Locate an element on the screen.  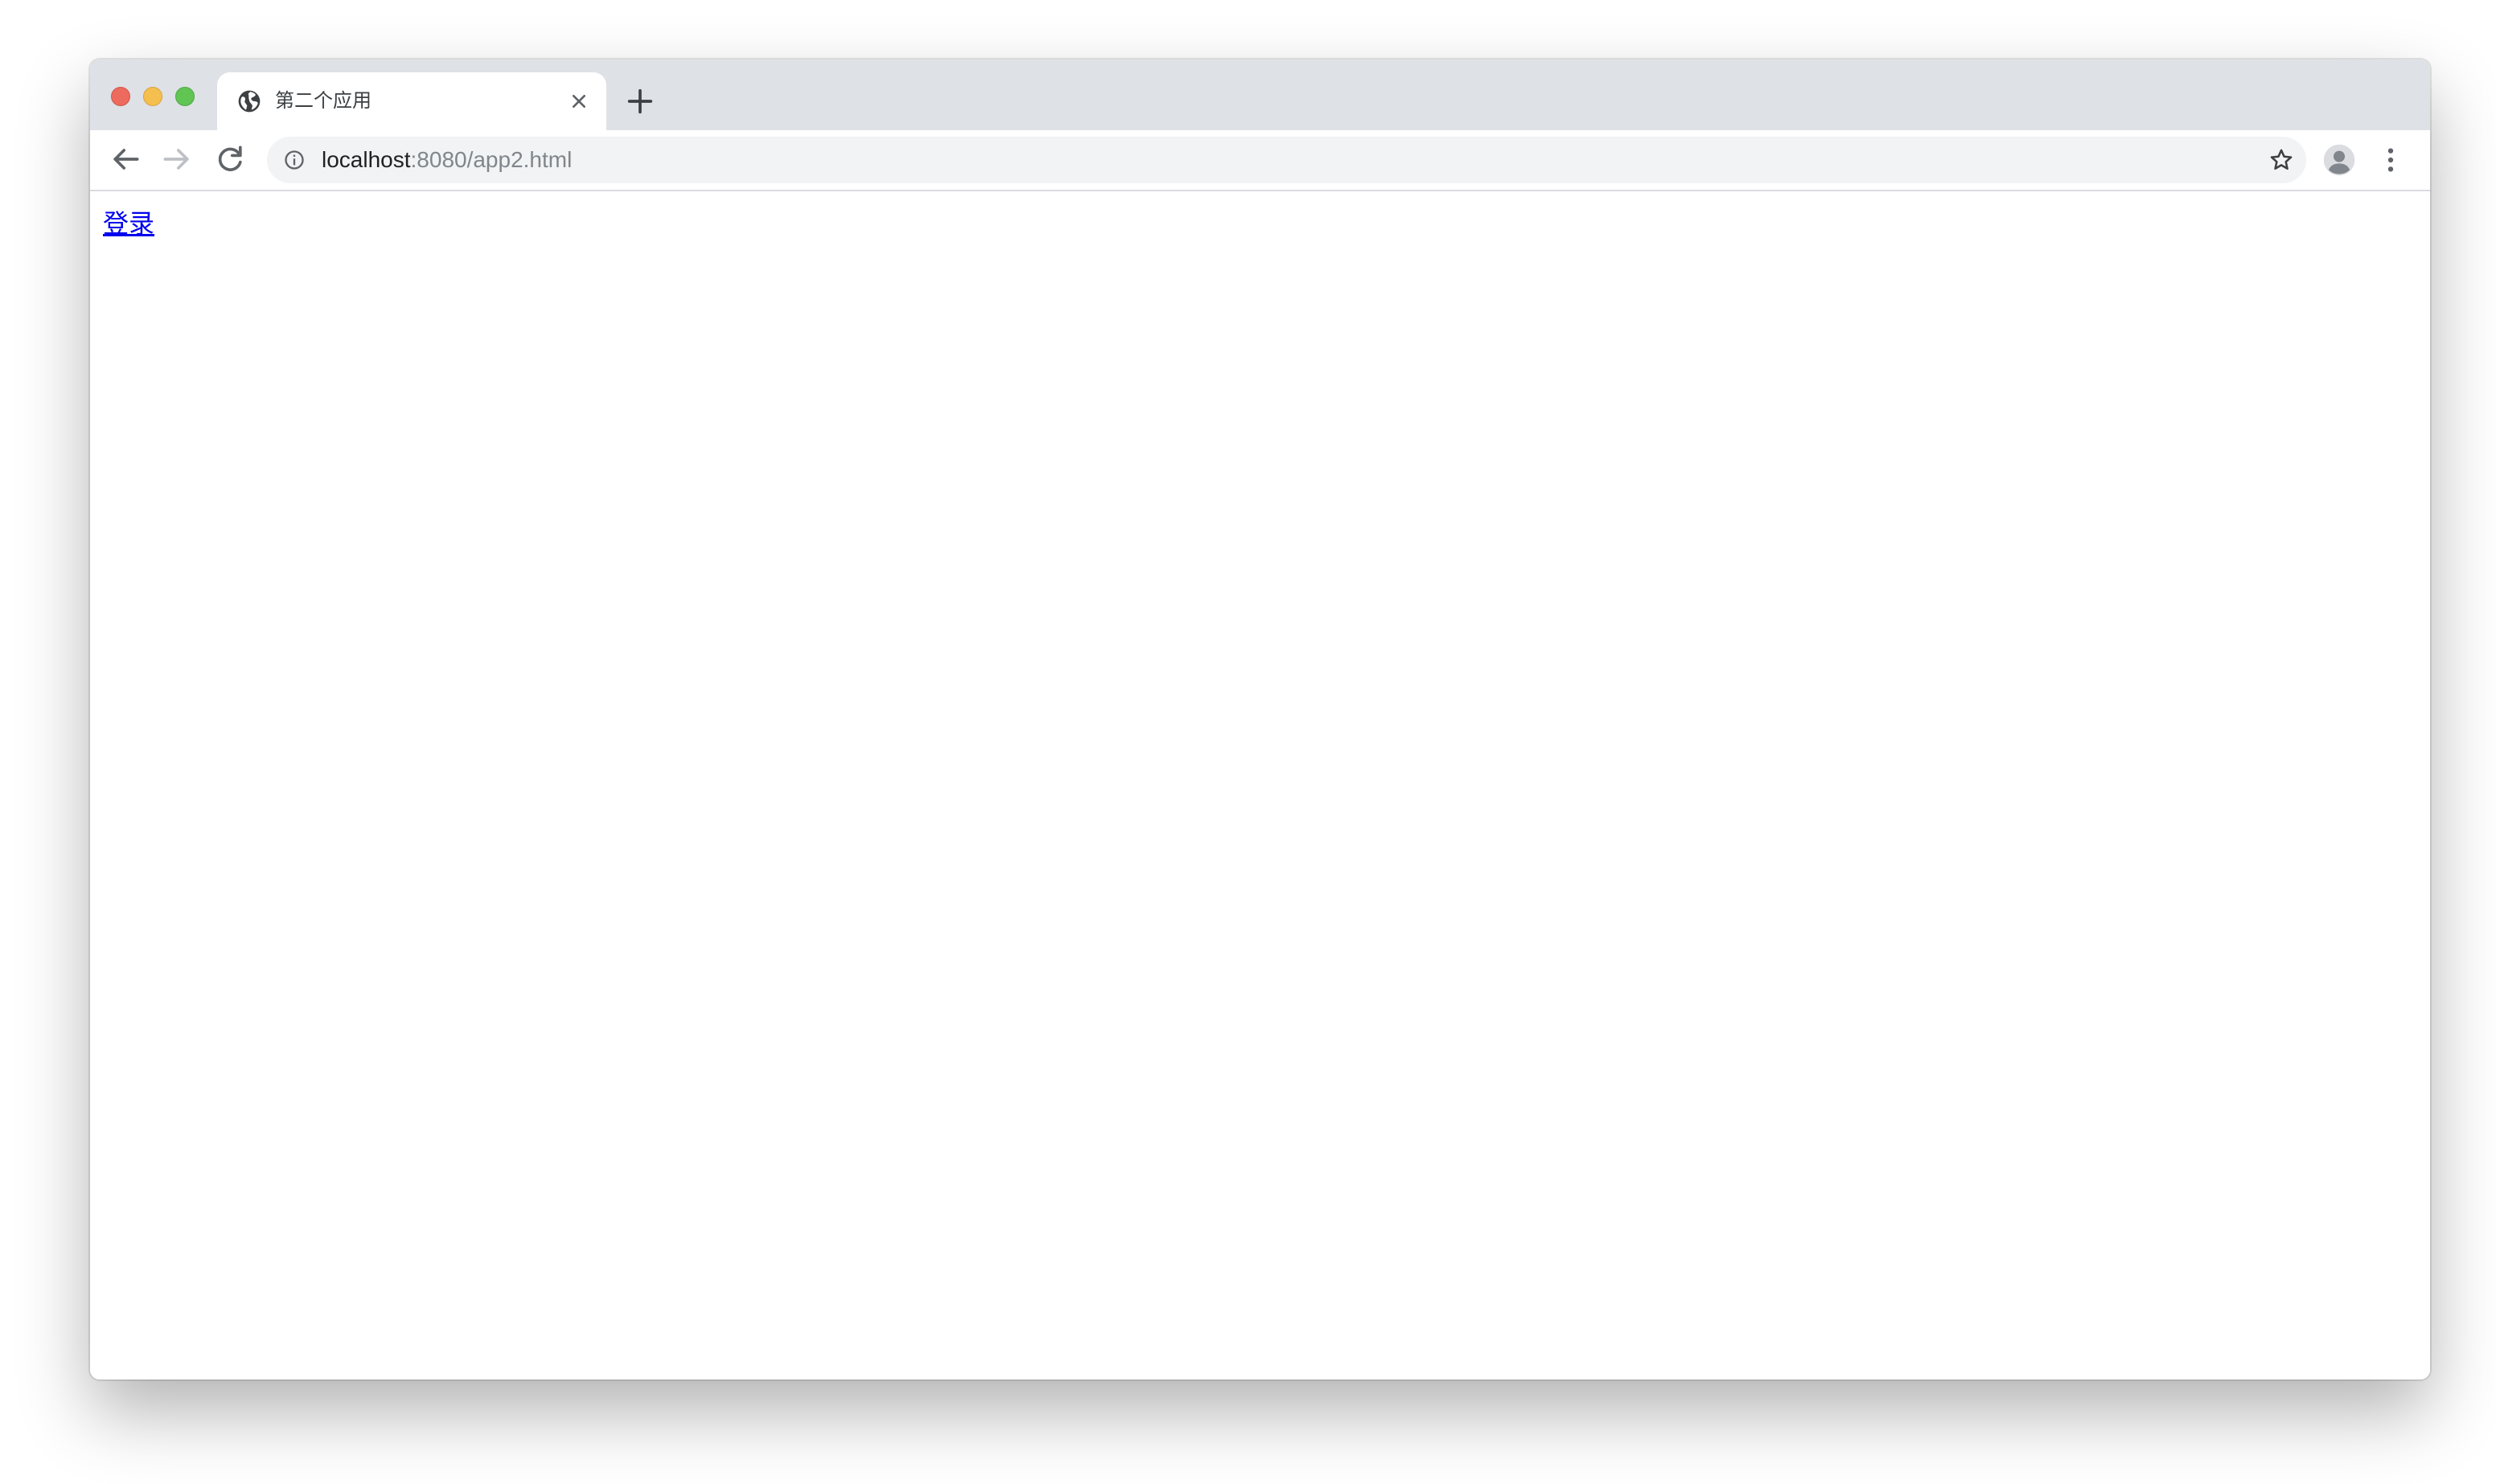
new-tab-icon is located at coordinates (640, 101).